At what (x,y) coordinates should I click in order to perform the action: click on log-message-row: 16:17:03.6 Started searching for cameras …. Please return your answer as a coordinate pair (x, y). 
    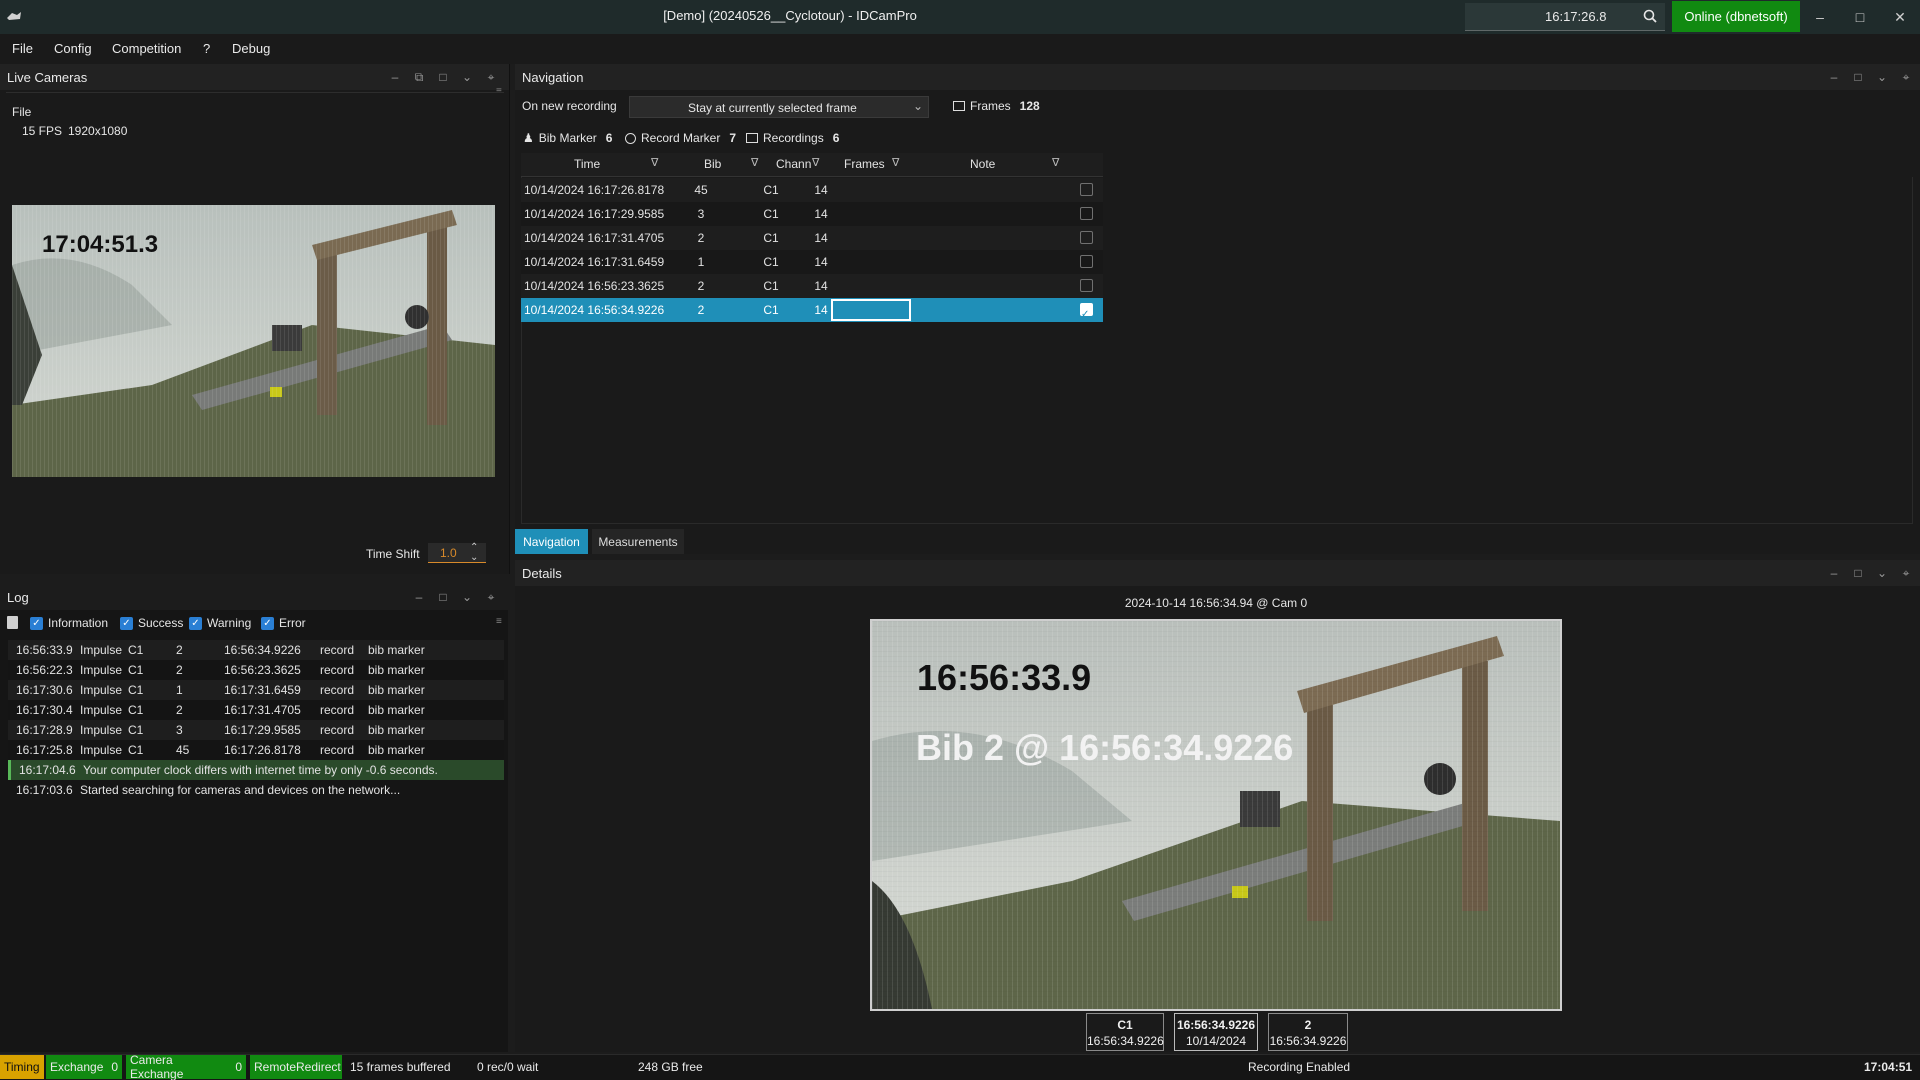
    Looking at the image, I should click on (256, 790).